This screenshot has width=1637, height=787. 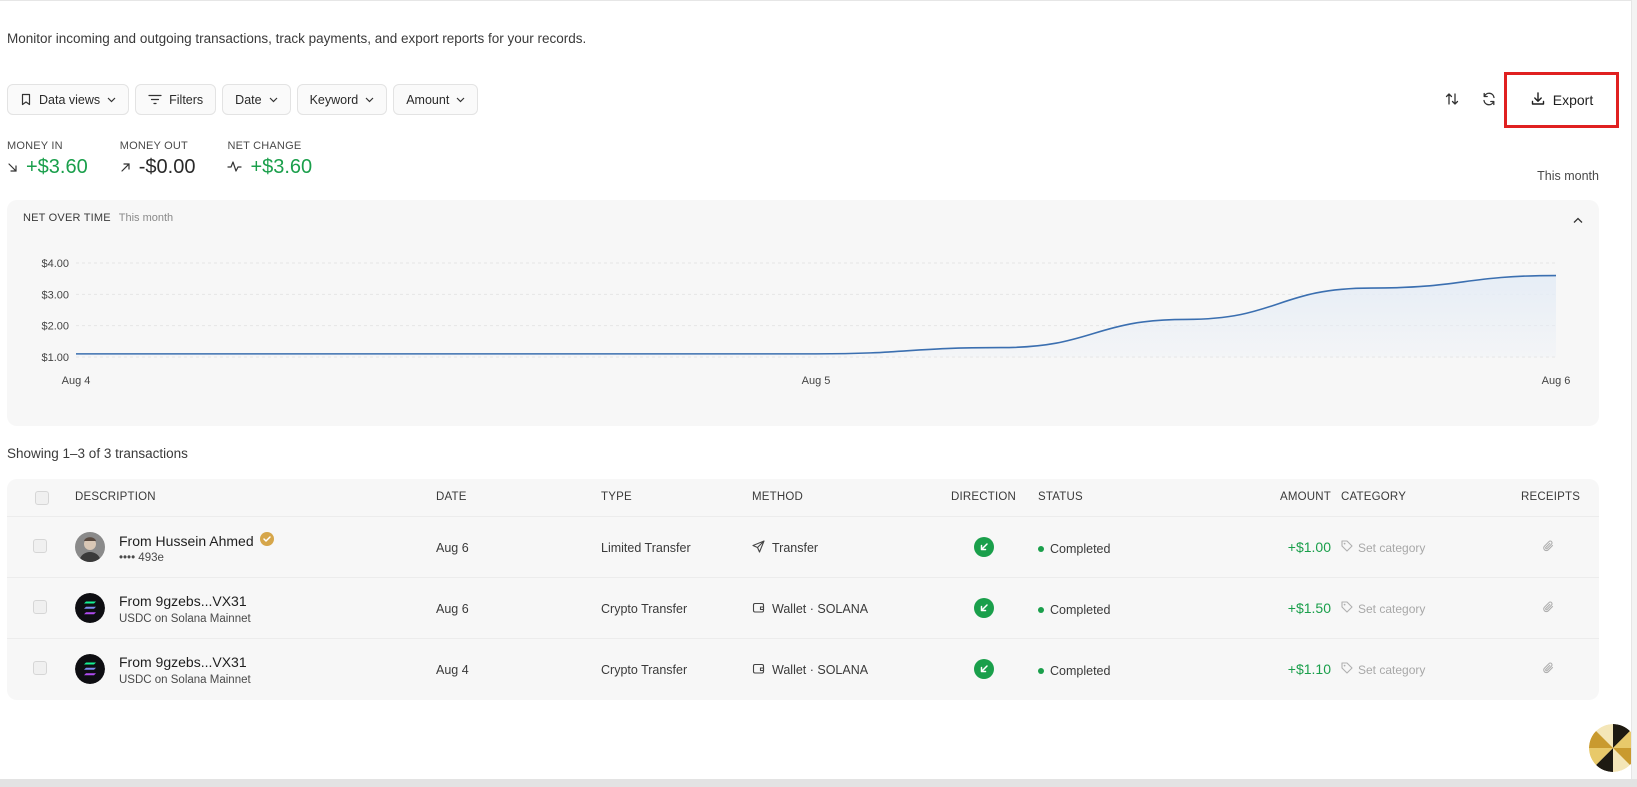 What do you see at coordinates (12, 167) in the screenshot?
I see `arrow-down-right-icon` at bounding box center [12, 167].